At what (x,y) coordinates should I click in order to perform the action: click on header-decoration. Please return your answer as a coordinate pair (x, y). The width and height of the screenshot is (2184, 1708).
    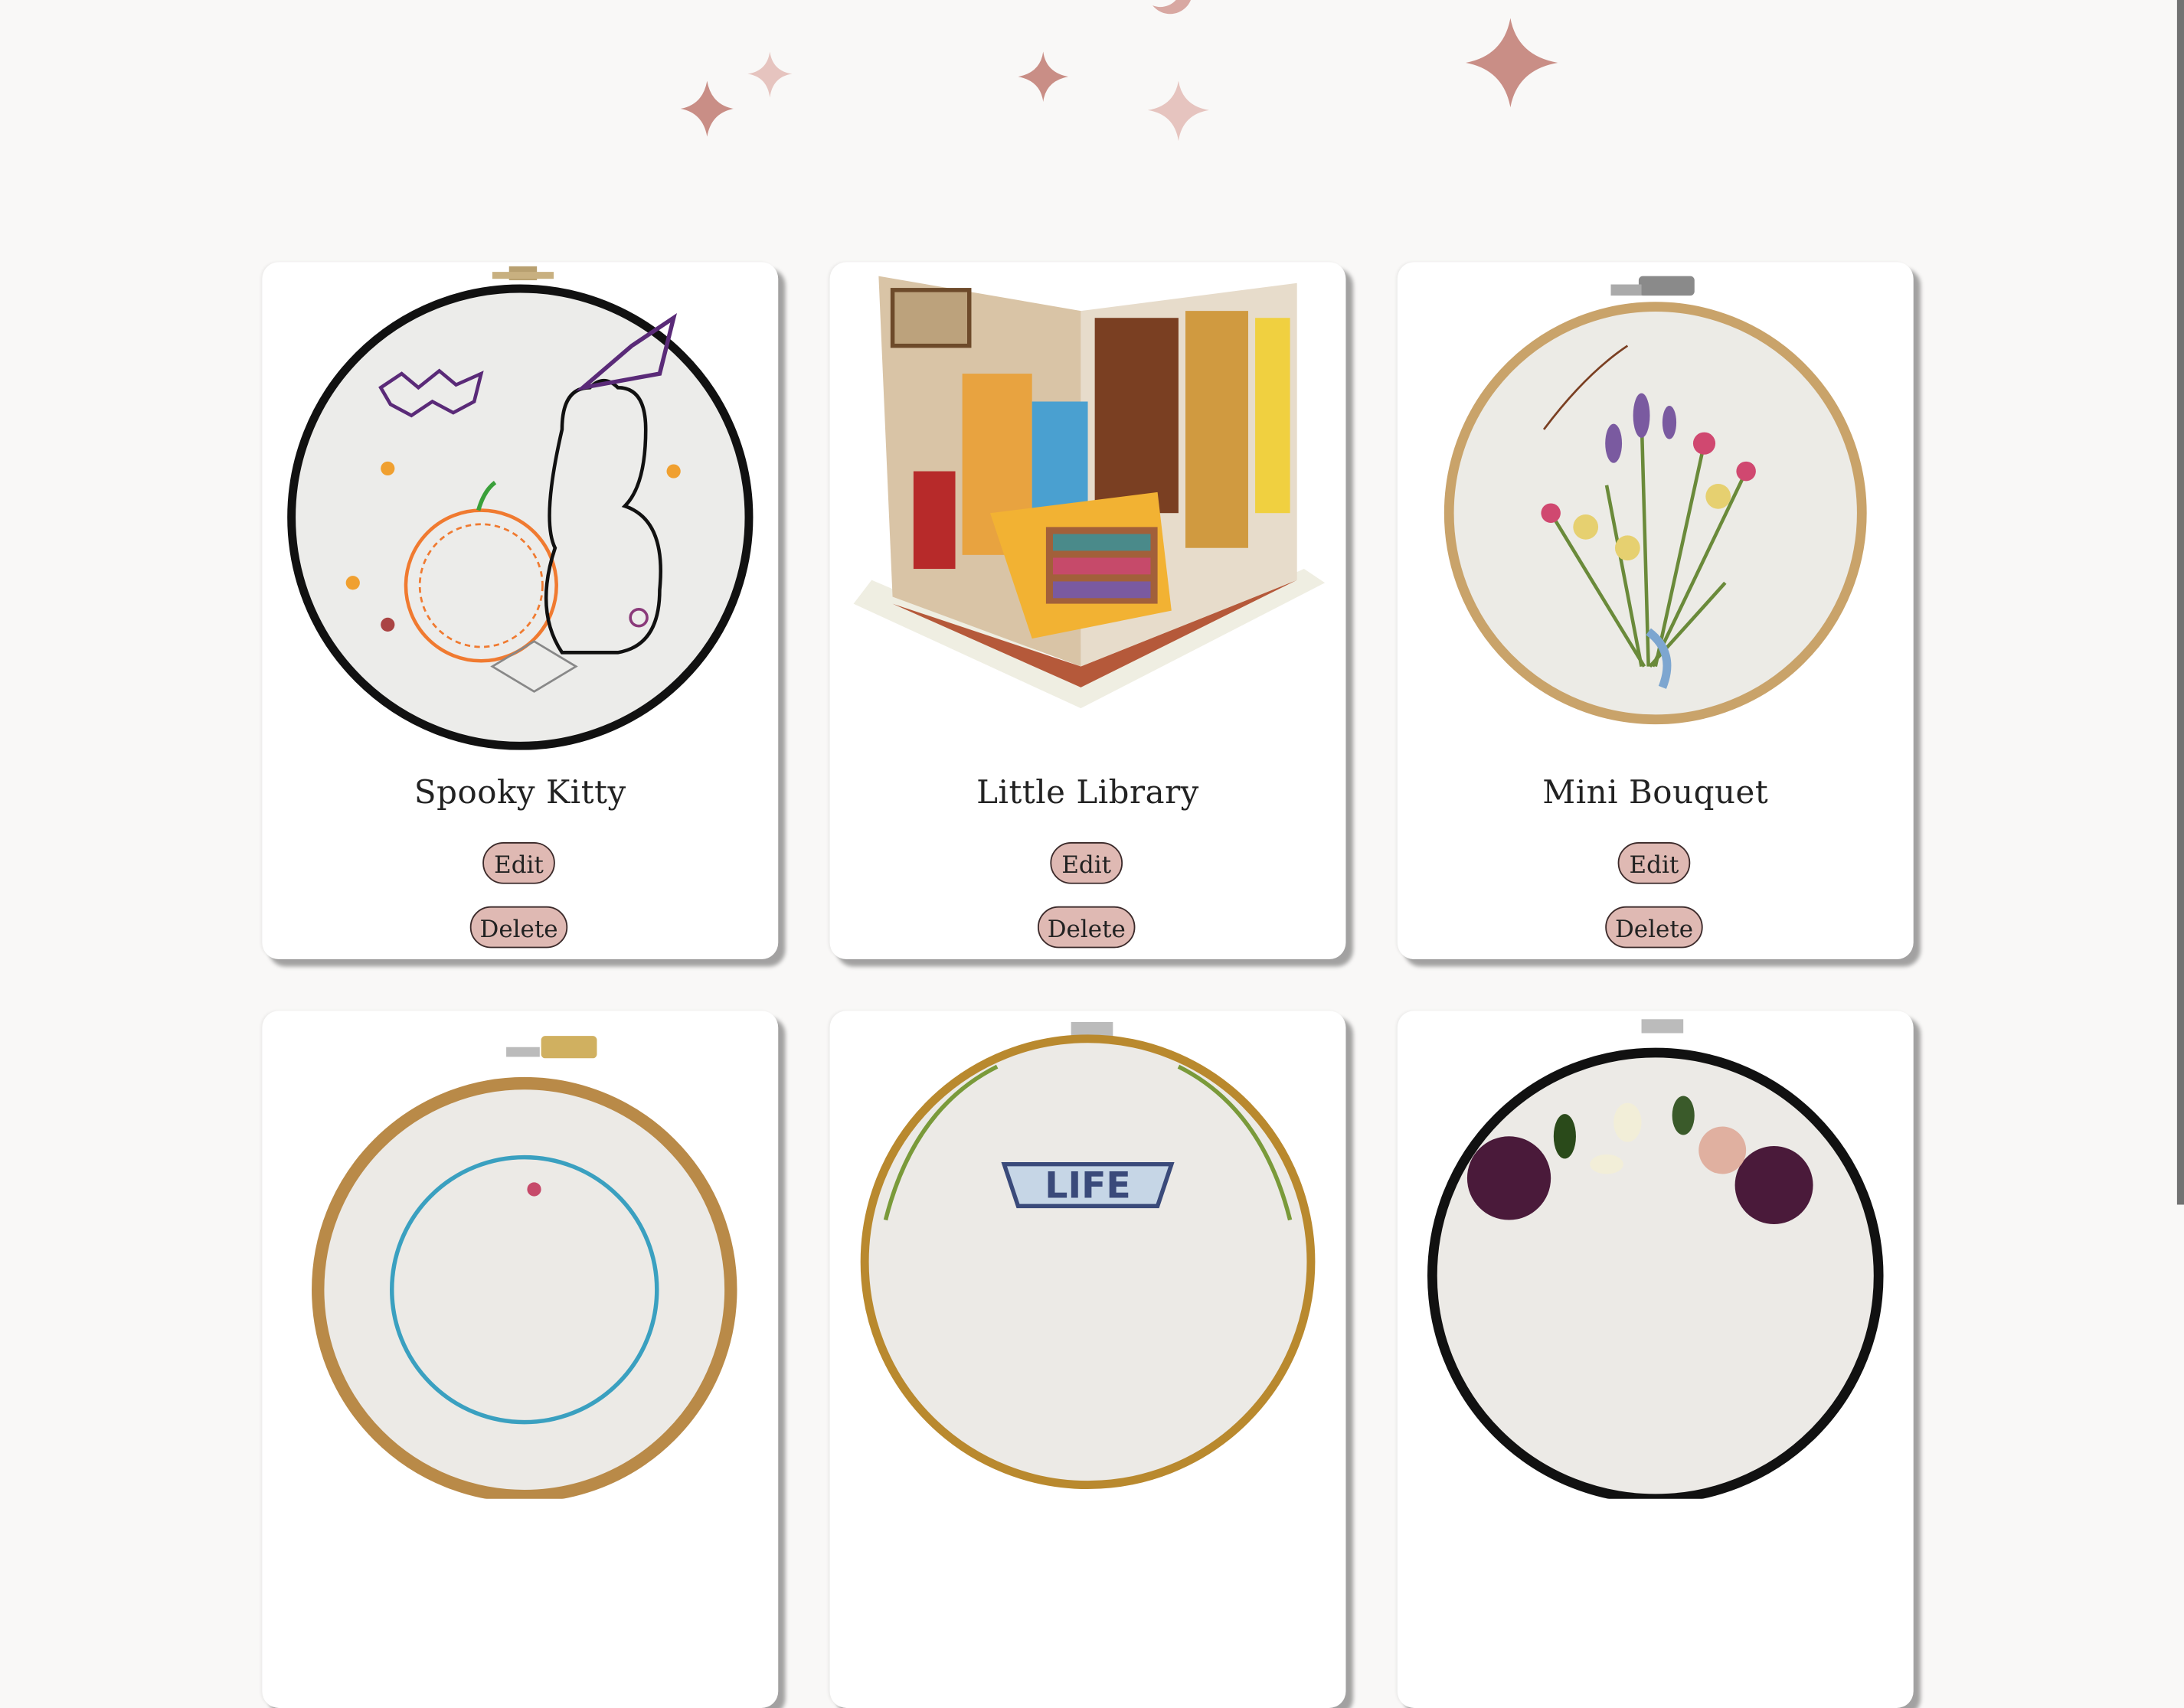
    Looking at the image, I should click on (1119, 71).